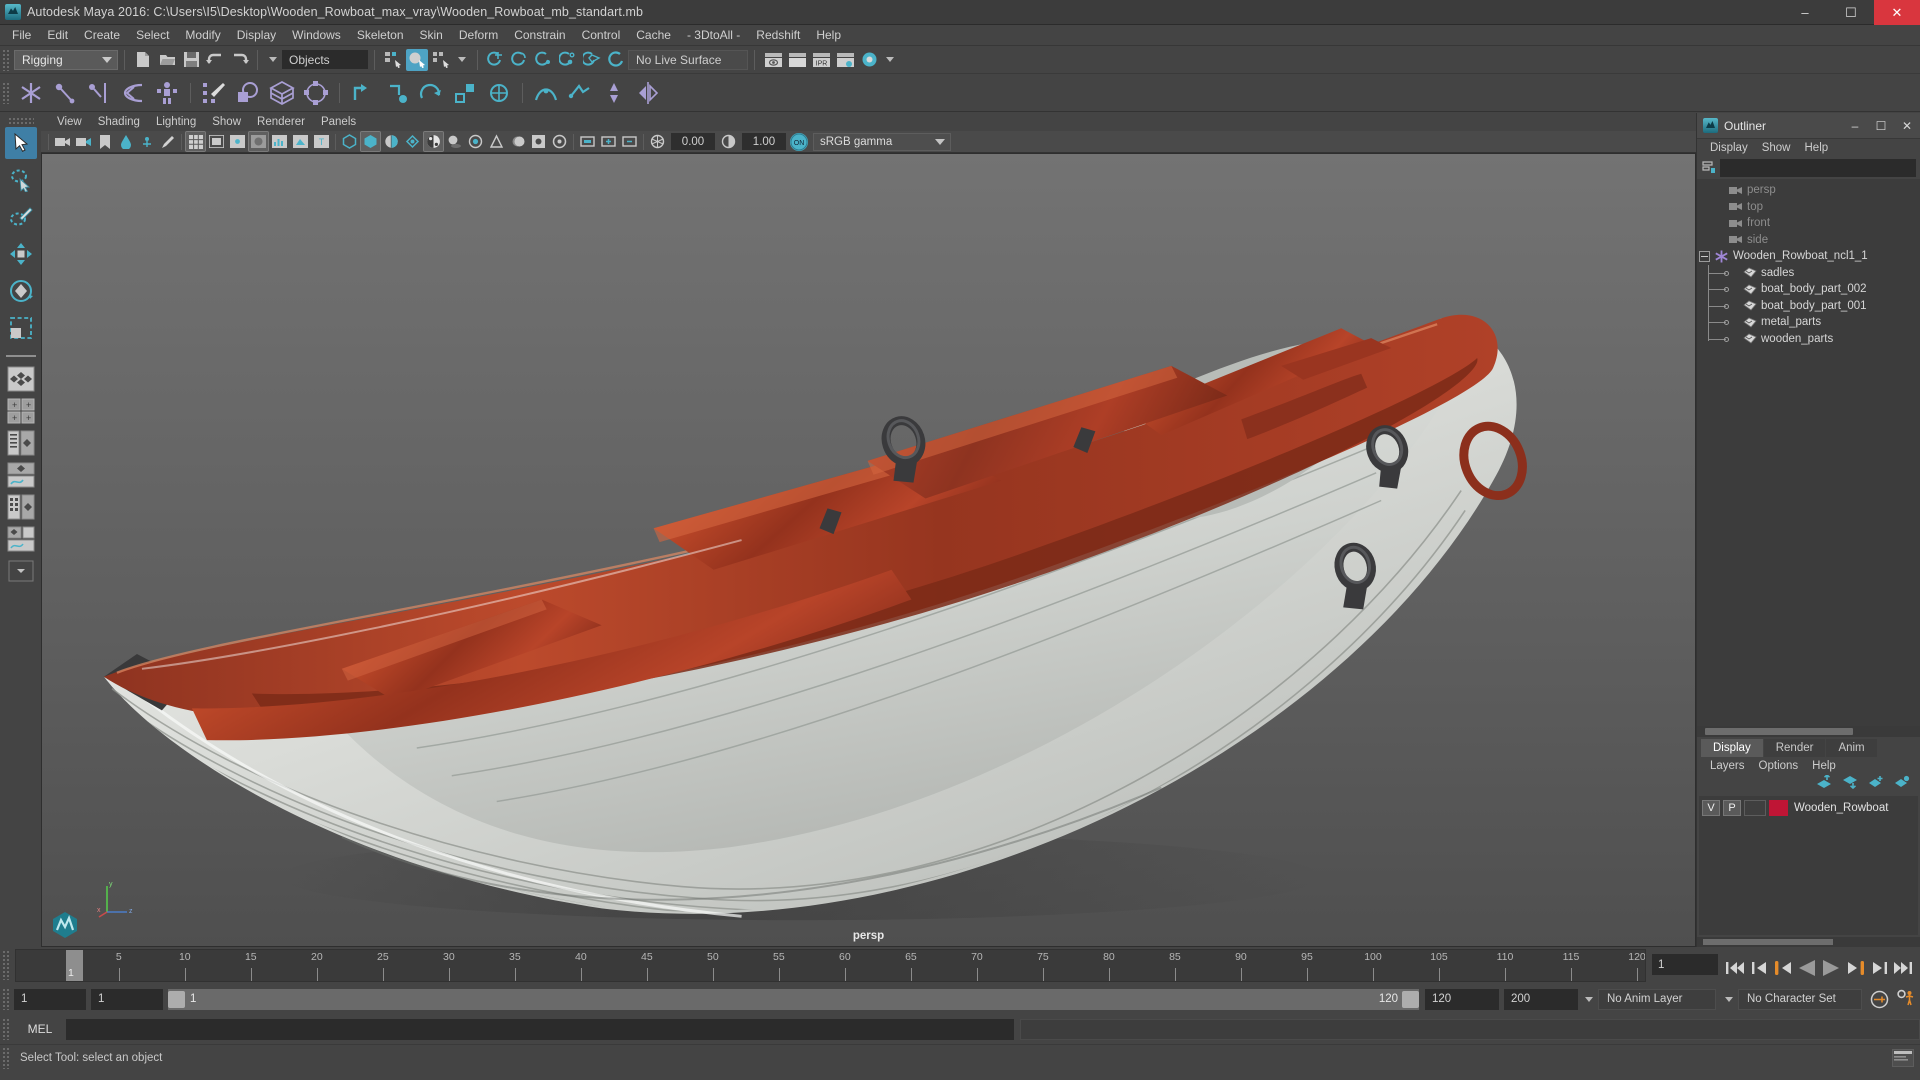  I want to click on mirror-joint-icon, so click(99, 93).